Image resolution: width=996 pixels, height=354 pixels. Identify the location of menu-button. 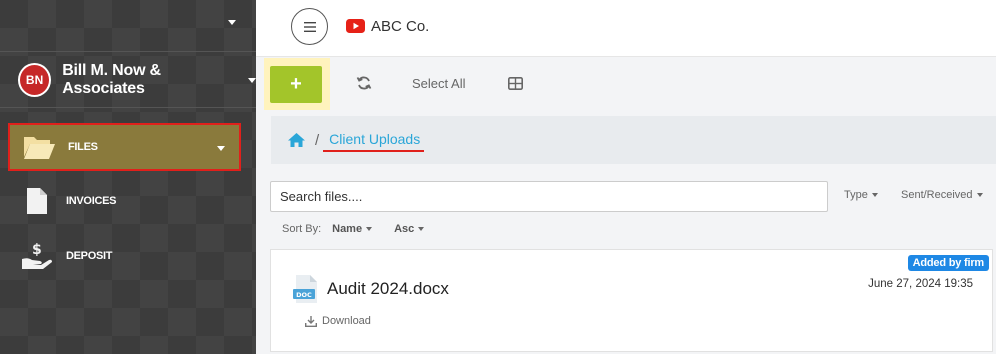
(309, 26).